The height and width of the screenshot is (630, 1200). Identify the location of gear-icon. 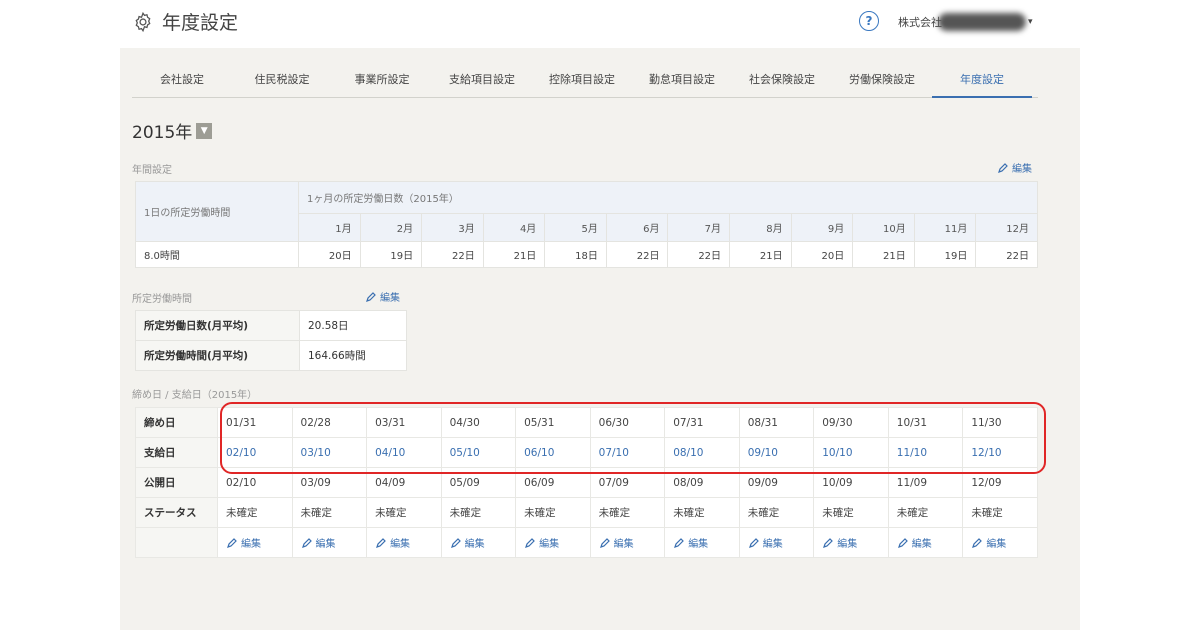
(143, 21).